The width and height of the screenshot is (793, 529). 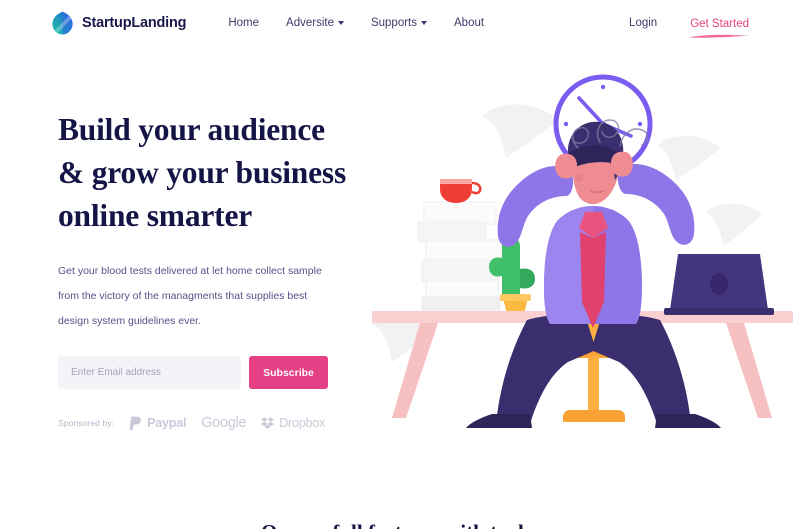 What do you see at coordinates (191, 129) in the screenshot?
I see `headline-line-1: Build your audience` at bounding box center [191, 129].